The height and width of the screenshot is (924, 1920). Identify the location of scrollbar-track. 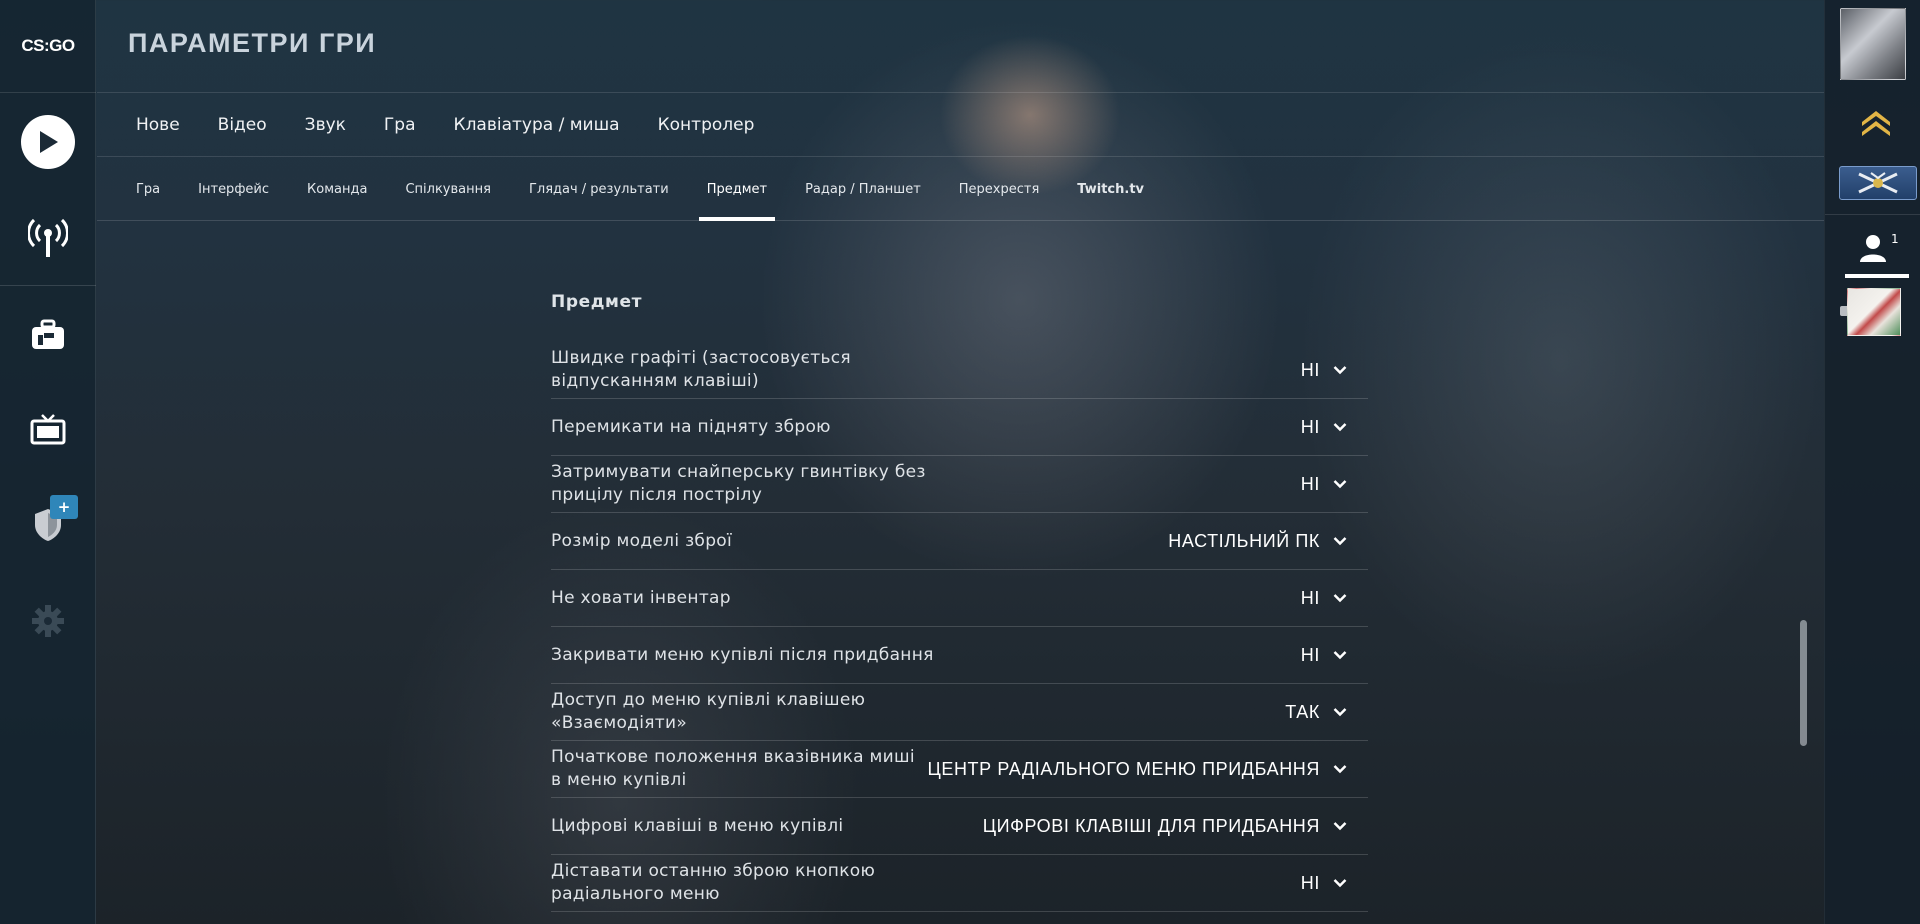
(1803, 575).